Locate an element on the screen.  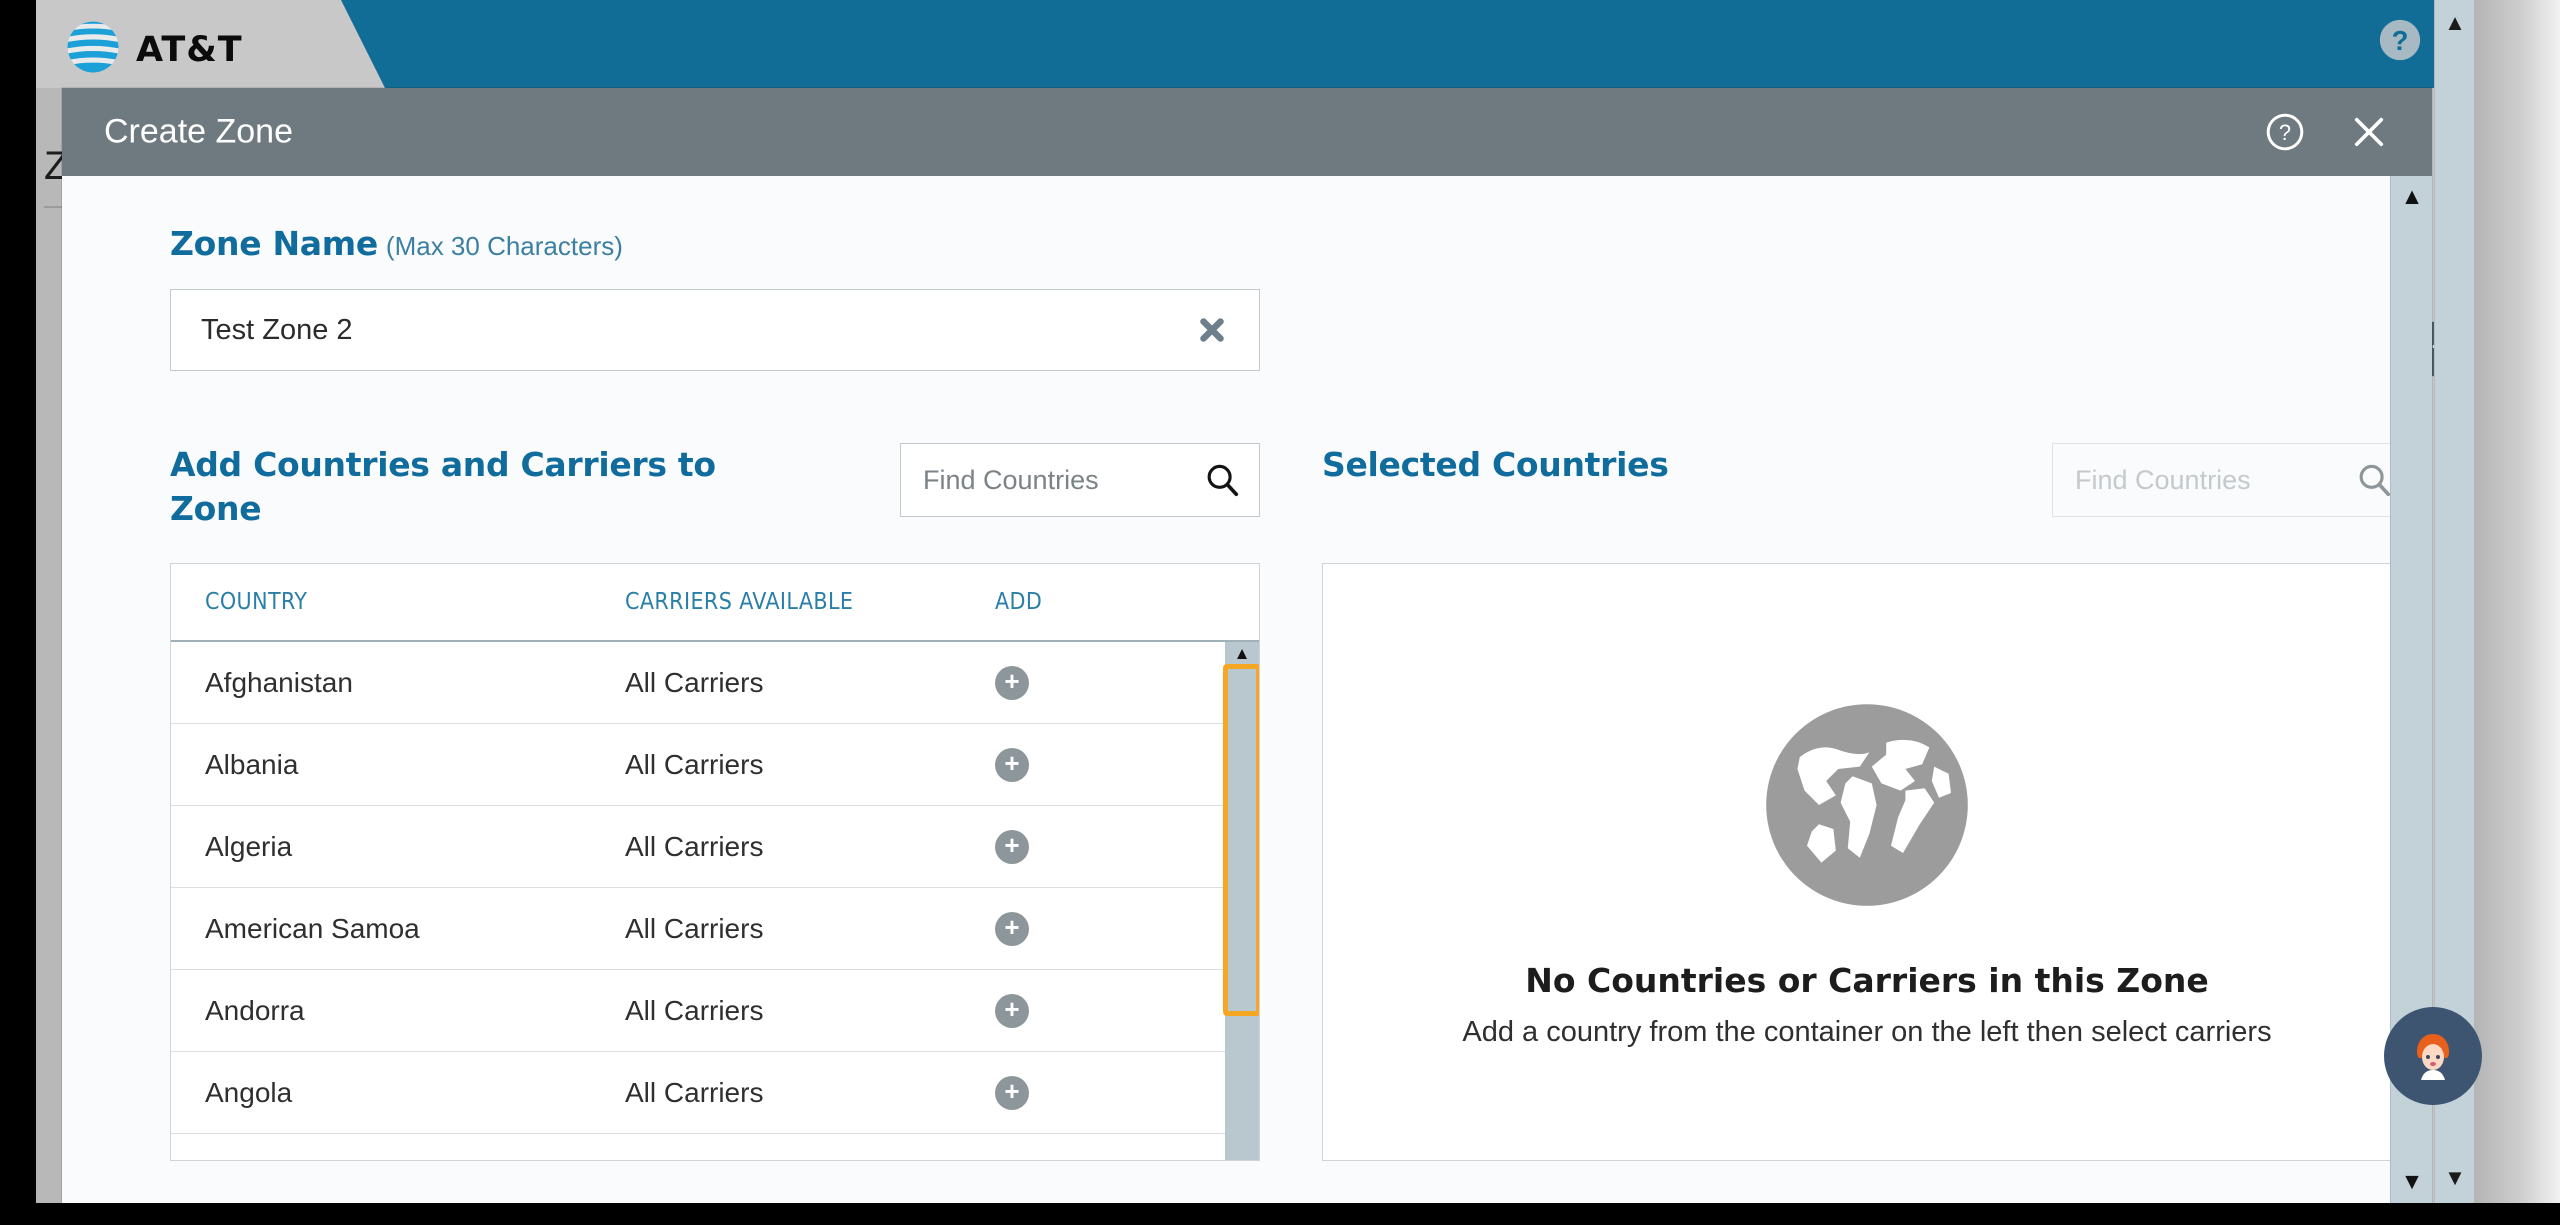
modal-title: Create Zone is located at coordinates (198, 131).